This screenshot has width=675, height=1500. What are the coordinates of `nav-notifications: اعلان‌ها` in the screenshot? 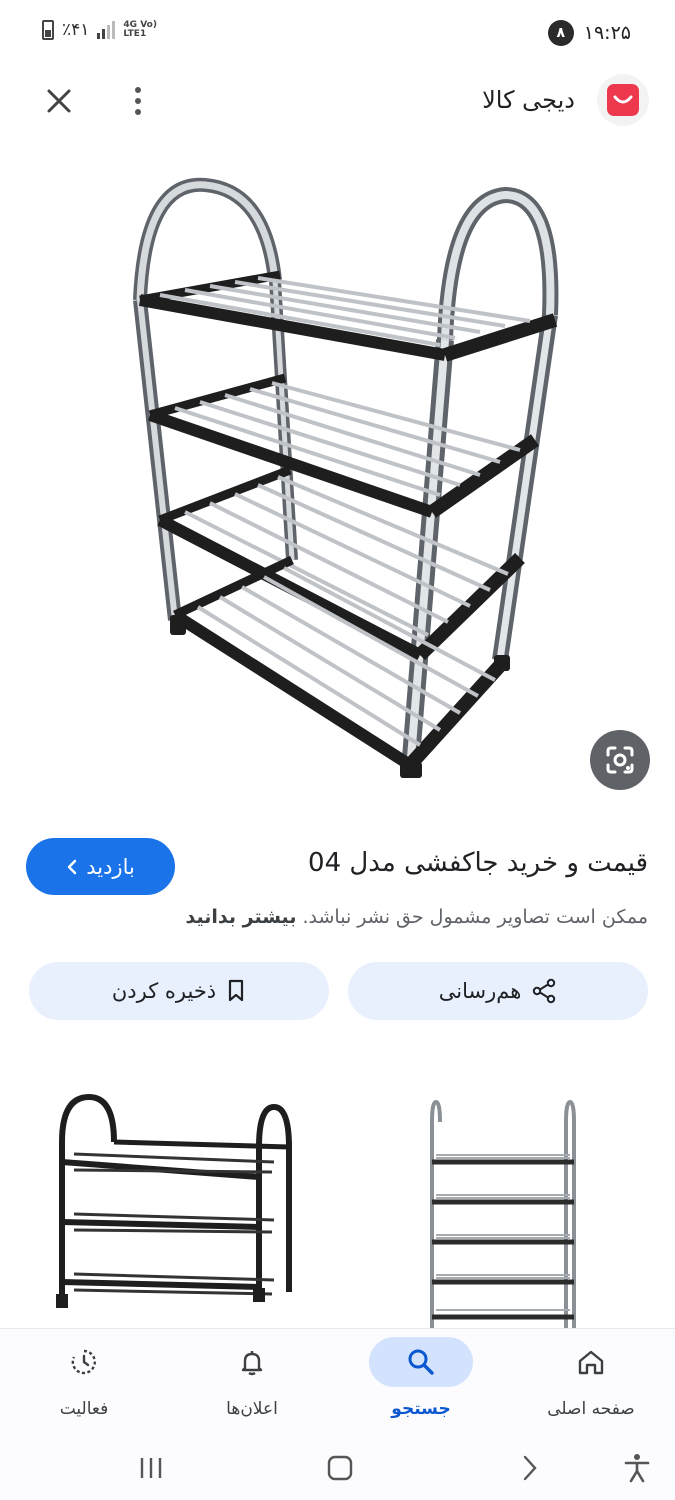 It's located at (252, 1383).